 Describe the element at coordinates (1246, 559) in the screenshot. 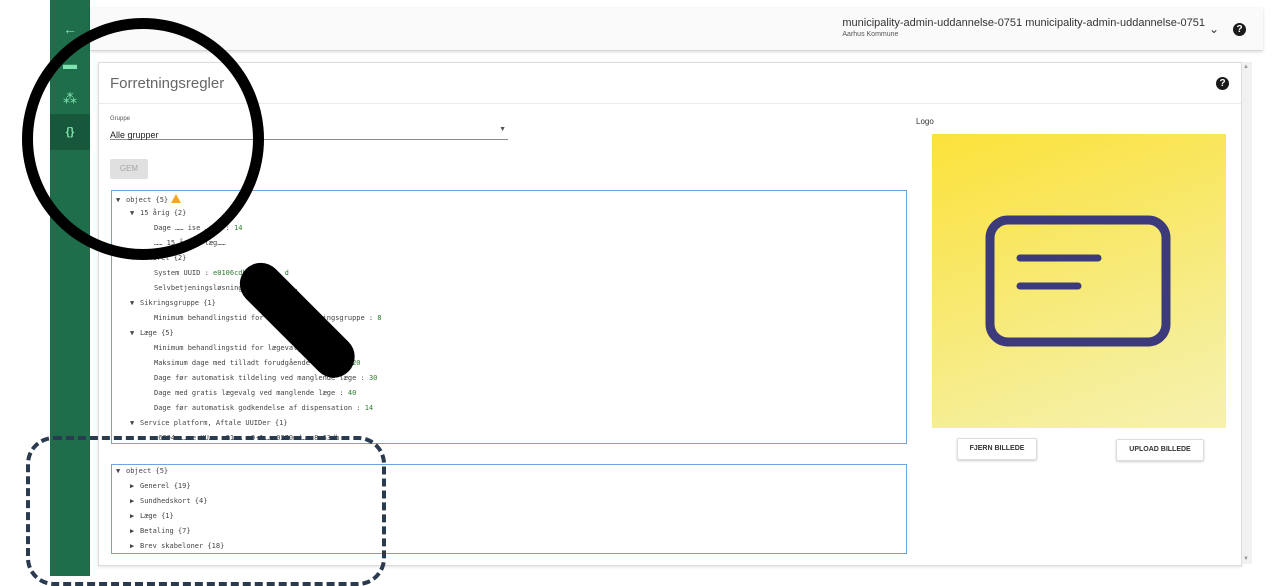

I see `scroll-down-icon: ▼` at that location.